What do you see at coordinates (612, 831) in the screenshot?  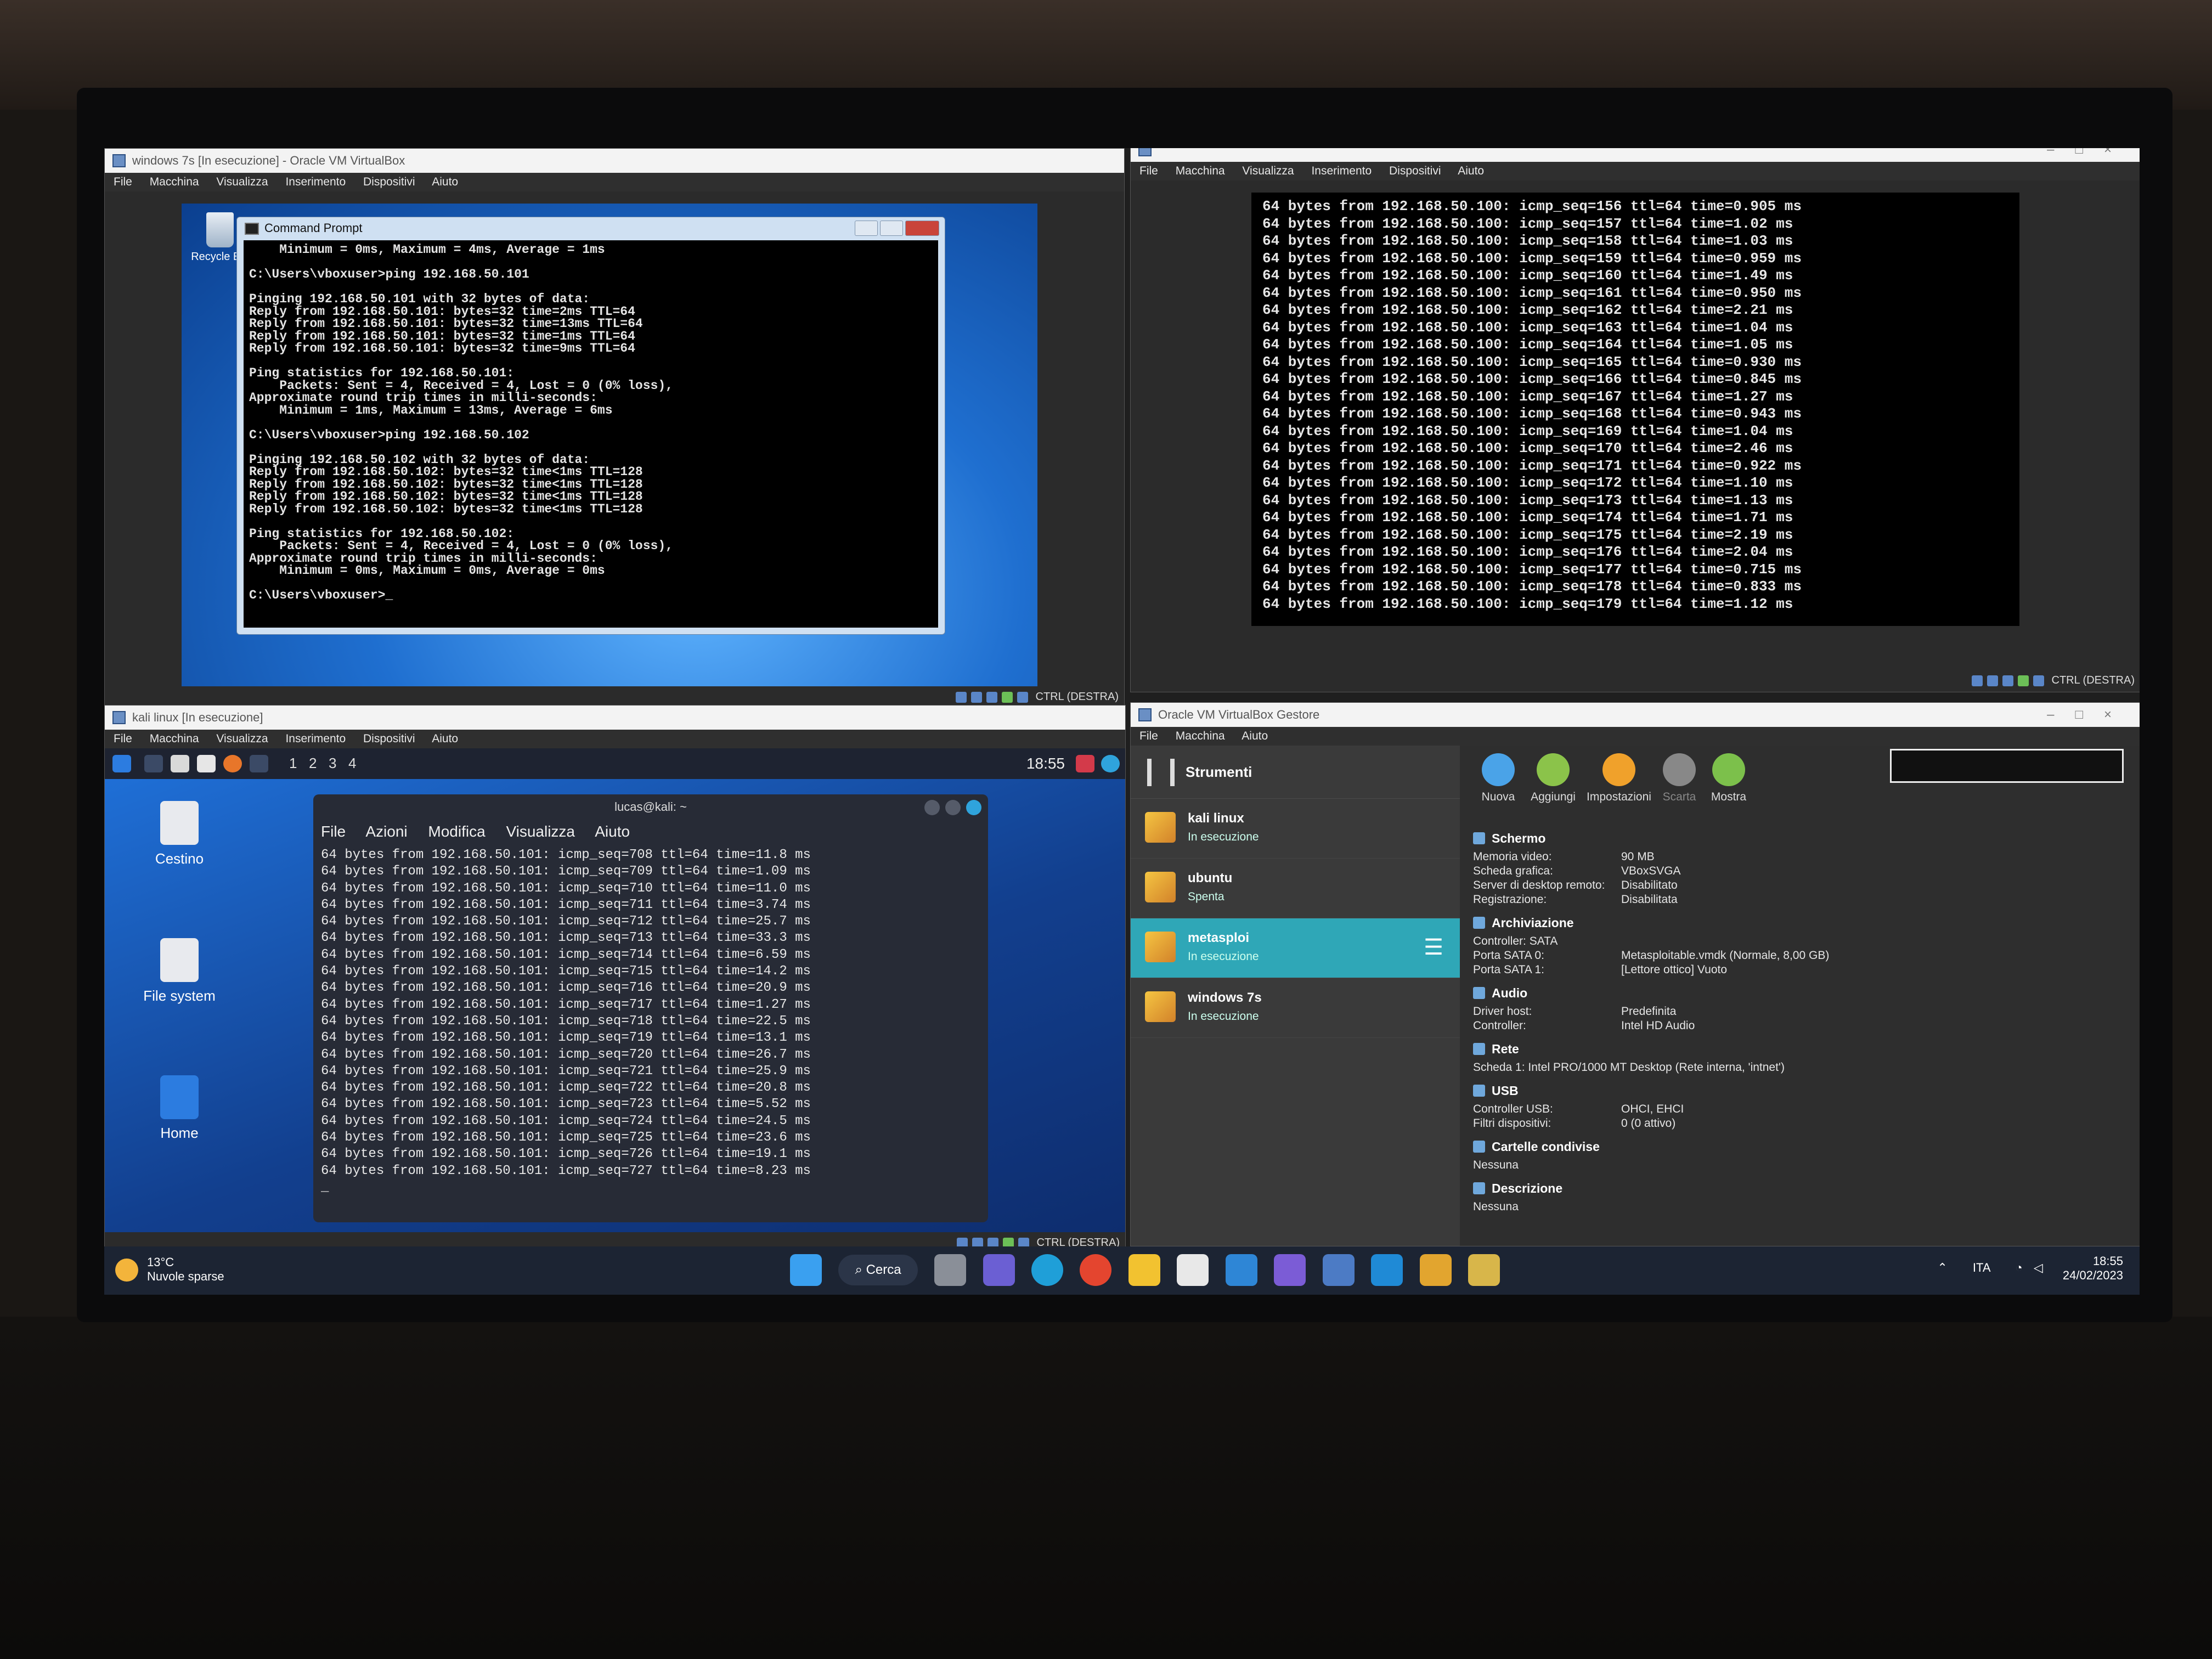 I see `terminal-menu-aiuto: Aiuto` at bounding box center [612, 831].